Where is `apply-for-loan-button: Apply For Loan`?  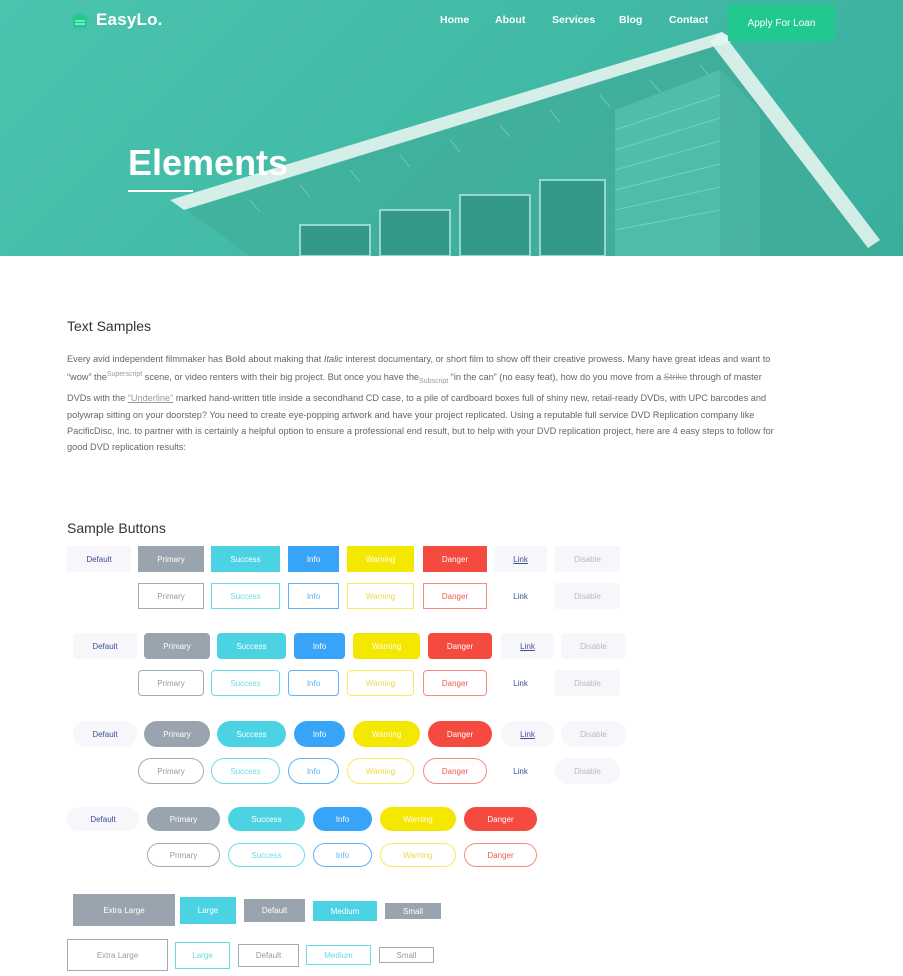 apply-for-loan-button: Apply For Loan is located at coordinates (781, 23).